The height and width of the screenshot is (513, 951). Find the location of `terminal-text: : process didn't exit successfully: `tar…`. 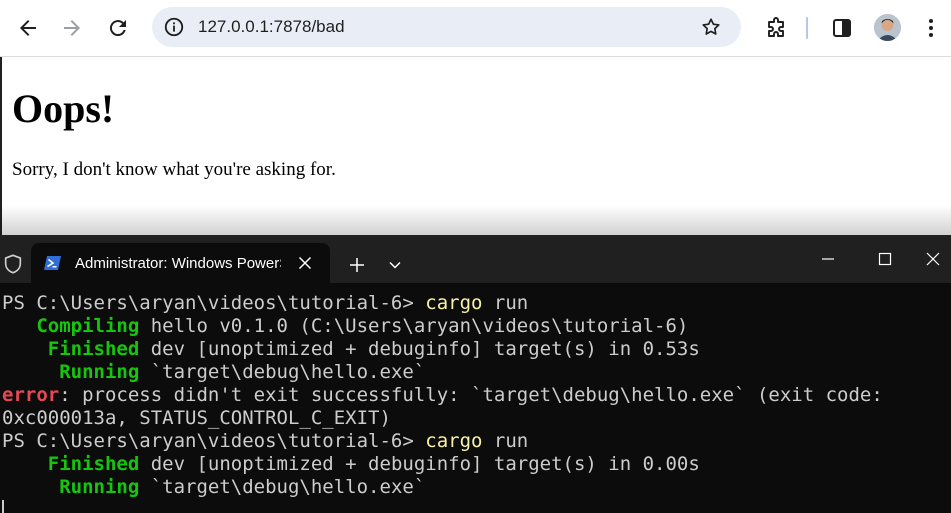

terminal-text: : process didn't exit successfully: `tar… is located at coordinates (471, 395).